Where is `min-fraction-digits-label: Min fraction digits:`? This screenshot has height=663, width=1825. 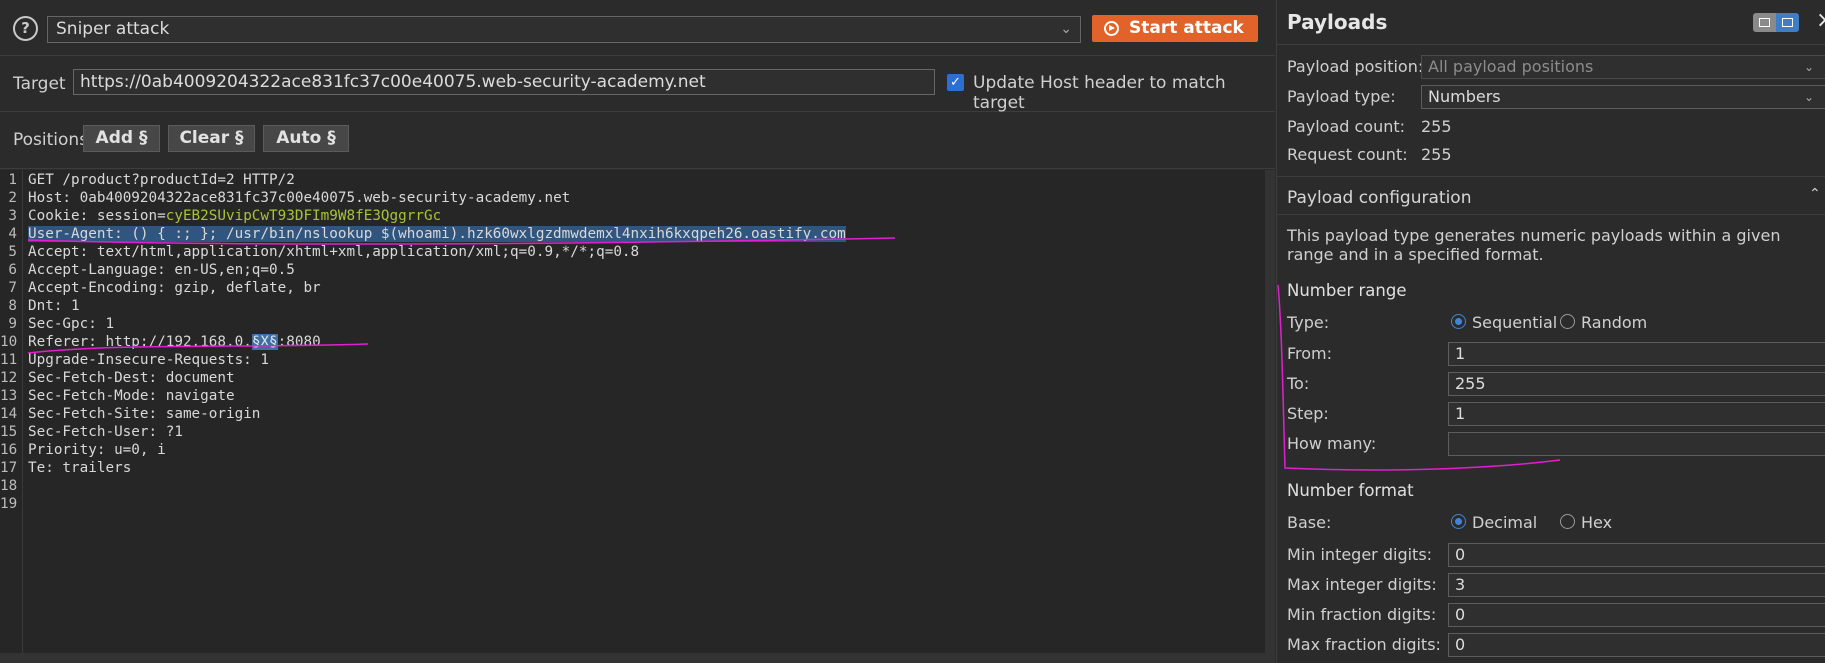 min-fraction-digits-label: Min fraction digits: is located at coordinates (1362, 614).